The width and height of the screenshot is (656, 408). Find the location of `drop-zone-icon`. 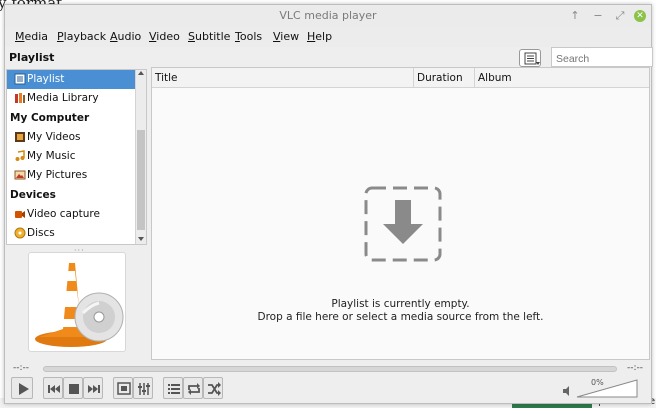

drop-zone-icon is located at coordinates (403, 224).